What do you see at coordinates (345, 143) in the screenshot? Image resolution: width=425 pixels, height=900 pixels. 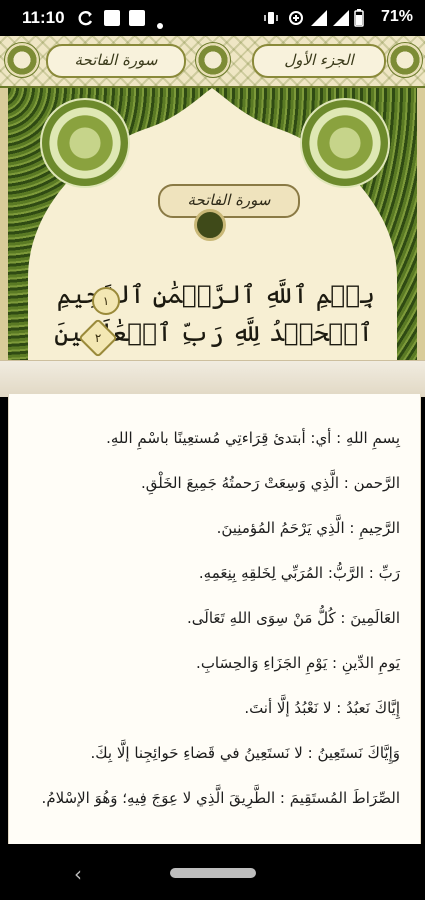 I see `ornament-medallion-right` at bounding box center [345, 143].